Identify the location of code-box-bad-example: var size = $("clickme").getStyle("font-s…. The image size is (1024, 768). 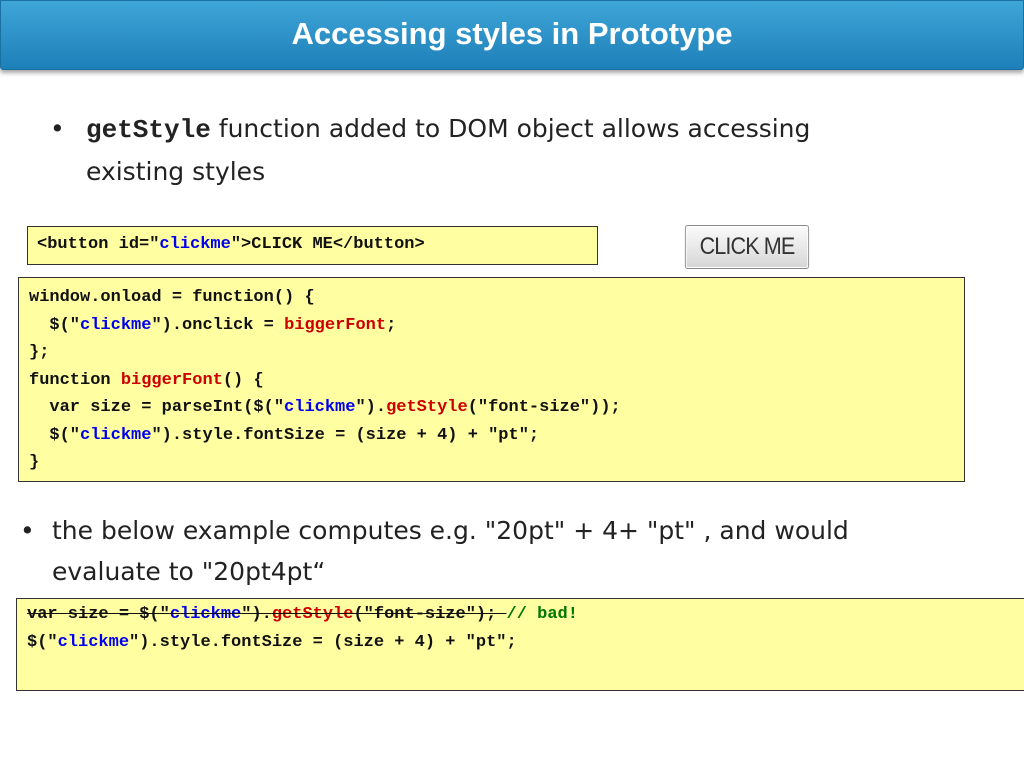
(520, 644).